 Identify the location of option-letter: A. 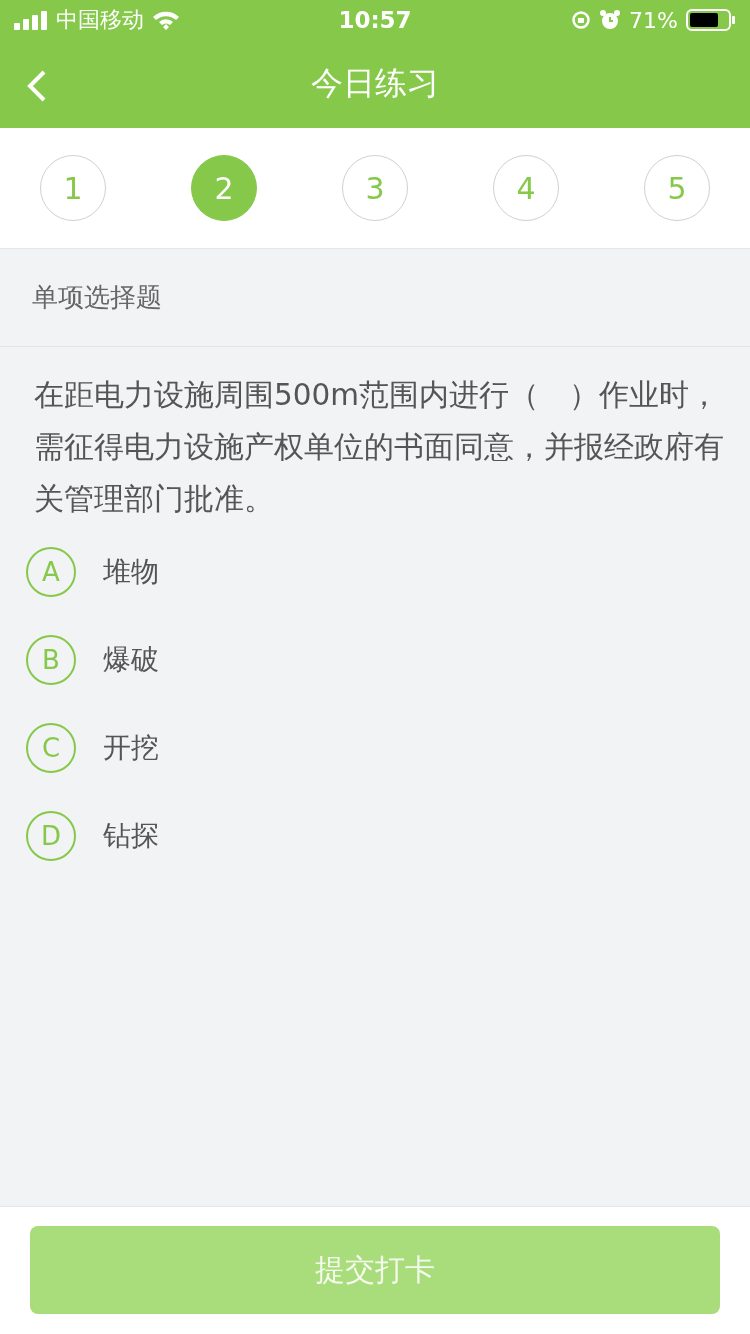
(51, 572).